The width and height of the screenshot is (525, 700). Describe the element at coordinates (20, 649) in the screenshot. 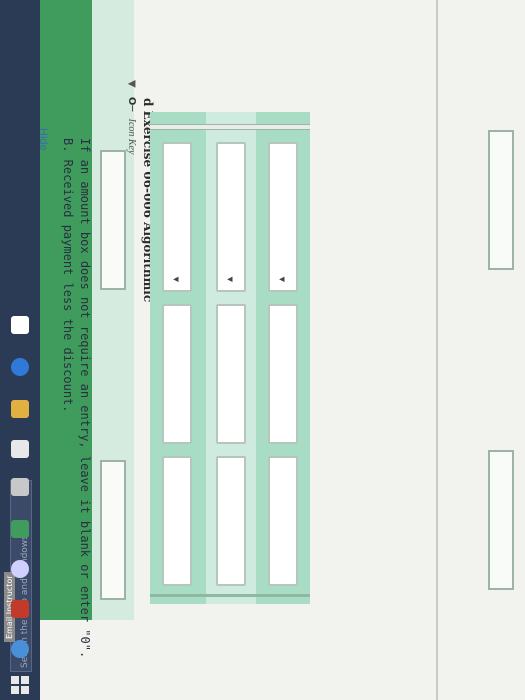

I see `ie-icon` at that location.